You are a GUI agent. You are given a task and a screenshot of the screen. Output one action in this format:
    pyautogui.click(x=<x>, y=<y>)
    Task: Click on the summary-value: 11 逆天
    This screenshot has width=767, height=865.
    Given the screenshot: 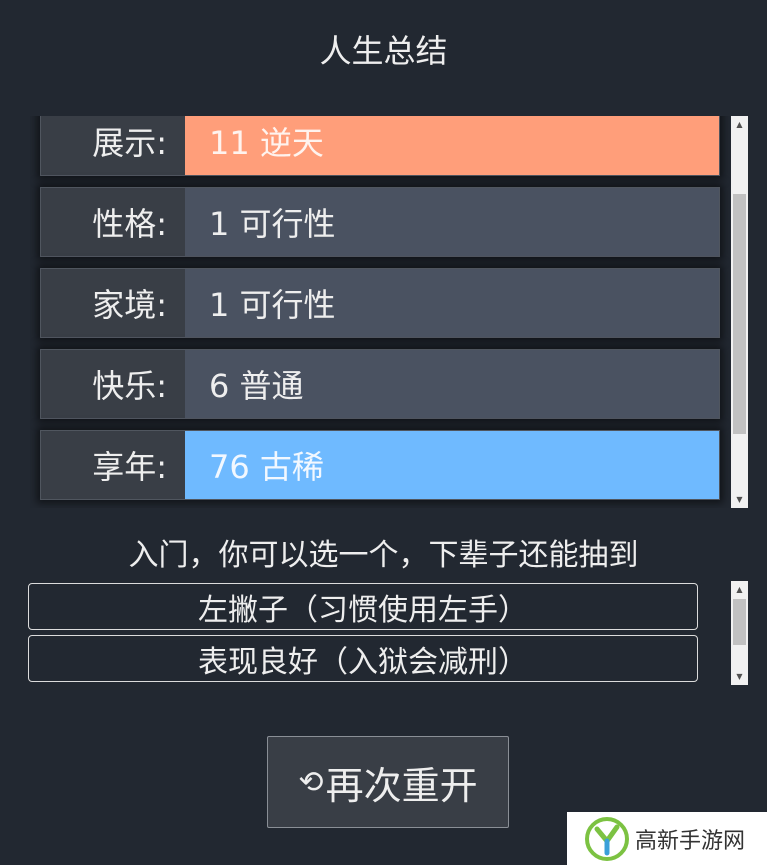 What is the action you would take?
    pyautogui.click(x=452, y=145)
    